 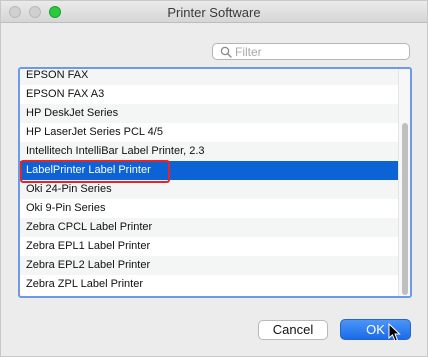 I want to click on title-bar: Printer Software, so click(x=214, y=12).